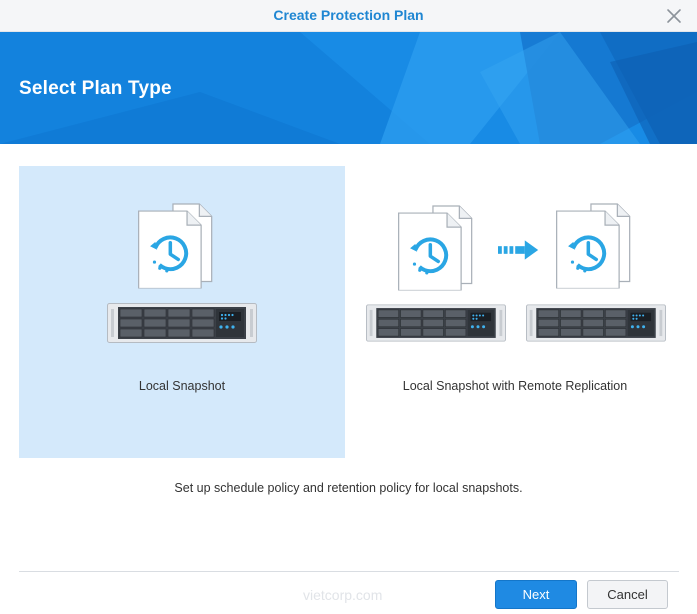  What do you see at coordinates (95, 88) in the screenshot?
I see `banner-heading: Select Plan Type` at bounding box center [95, 88].